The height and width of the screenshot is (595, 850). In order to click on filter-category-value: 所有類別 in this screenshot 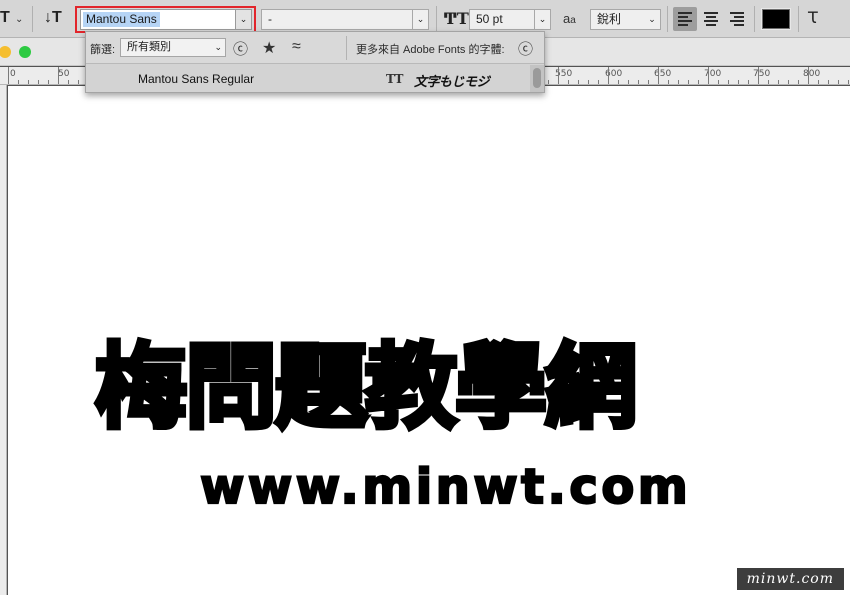, I will do `click(149, 47)`.